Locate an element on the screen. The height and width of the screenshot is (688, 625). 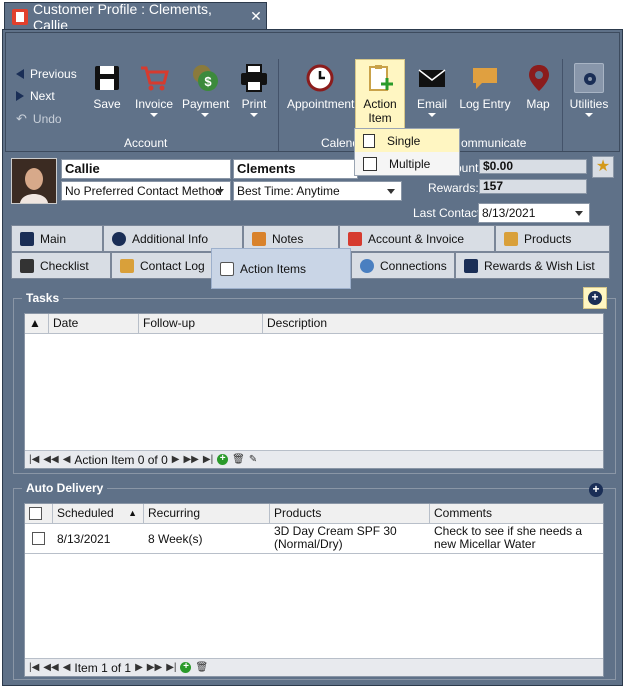
tab-account-invoice: Account & Invoice is located at coordinates (417, 238).